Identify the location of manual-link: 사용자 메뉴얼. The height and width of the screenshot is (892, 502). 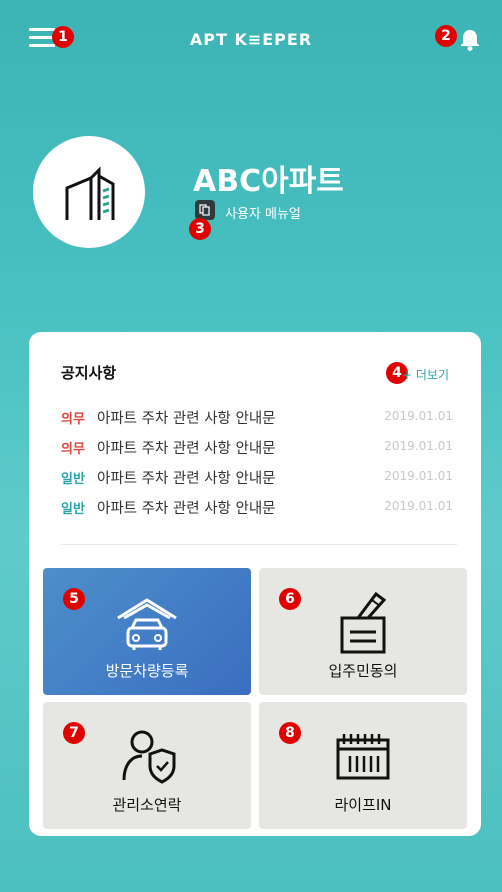
(263, 212).